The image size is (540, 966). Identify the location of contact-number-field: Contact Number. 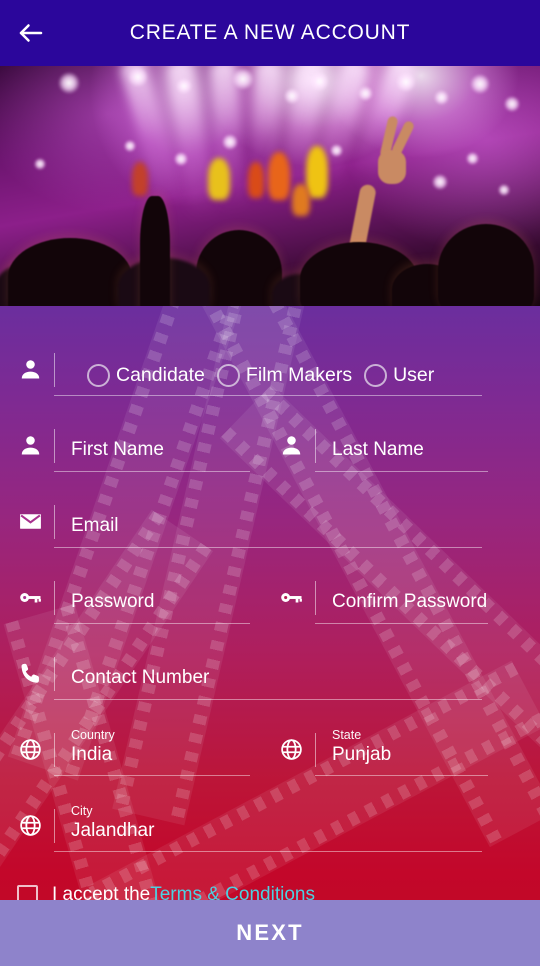
(258, 671).